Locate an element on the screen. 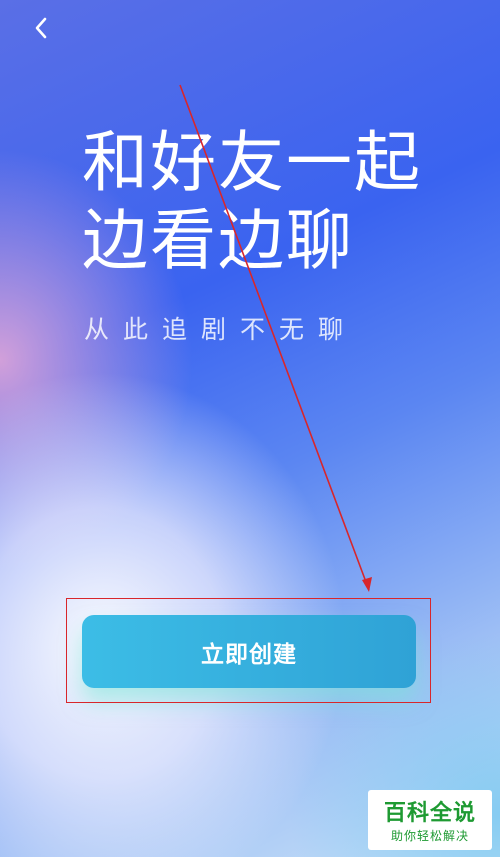 The width and height of the screenshot is (500, 857). hero-title-line-2: 边看边聊 is located at coordinates (218, 240).